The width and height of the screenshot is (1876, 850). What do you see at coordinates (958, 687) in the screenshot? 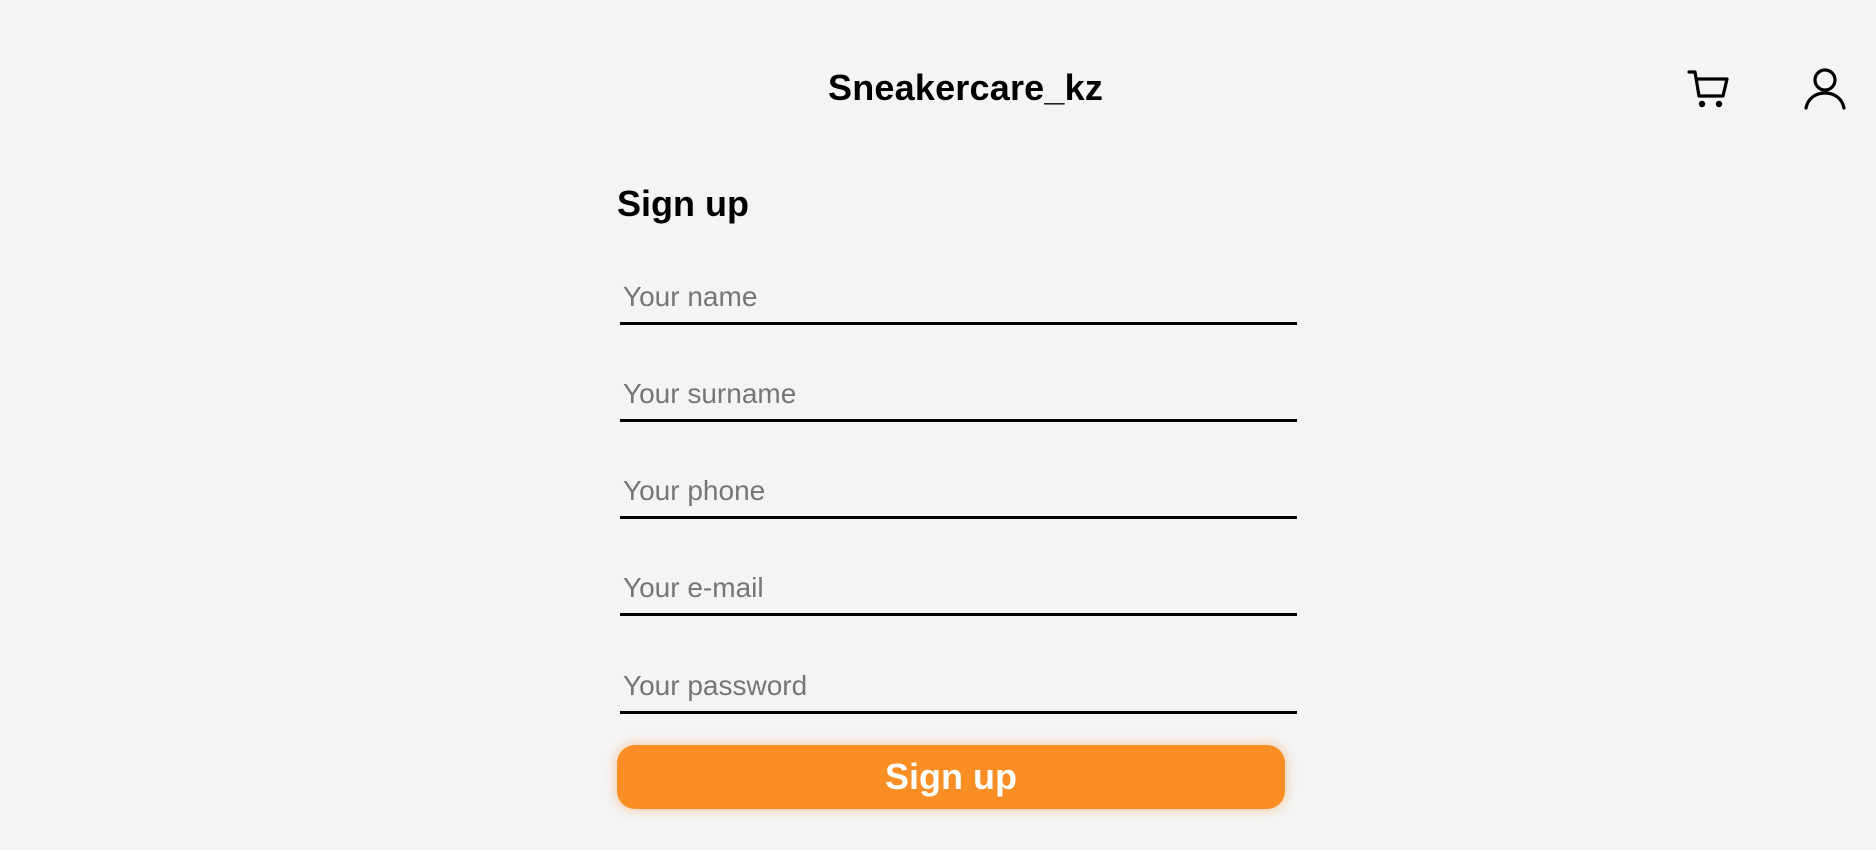
I see `password-input` at bounding box center [958, 687].